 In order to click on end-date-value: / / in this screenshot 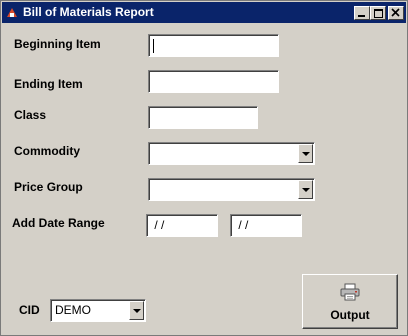, I will do `click(242, 225)`.